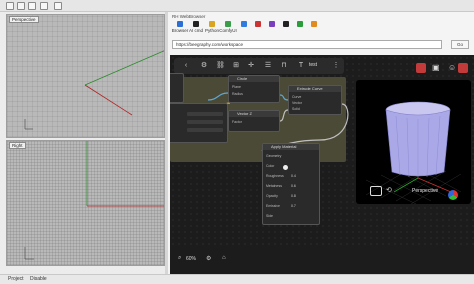 The height and width of the screenshot is (284, 474). Describe the element at coordinates (391, 191) in the screenshot. I see `camera-icon: ⟲` at that location.